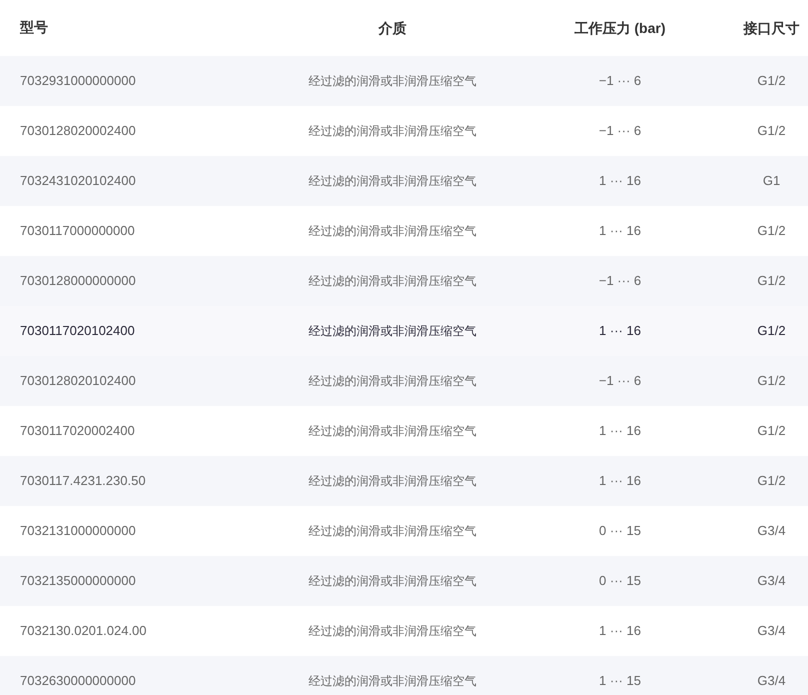  I want to click on table-row: 7032135000000000 经过滤的润滑或非润滑压缩空气 0 ··· 15 G3/4, so click(404, 581).